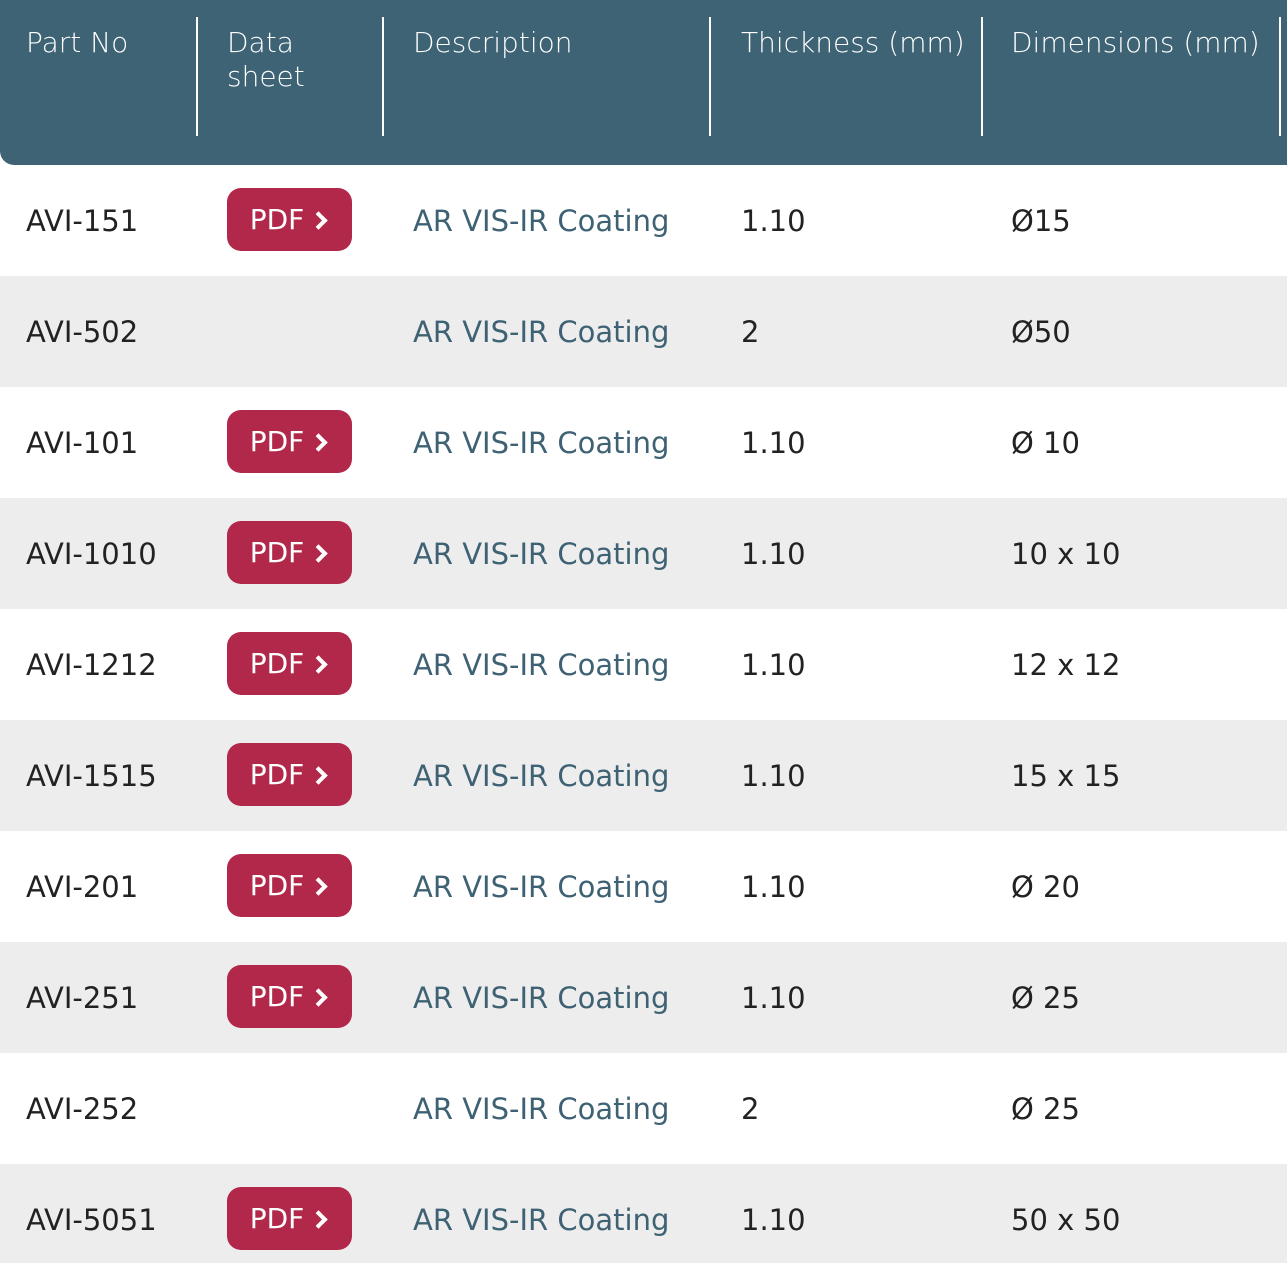  I want to click on table-row: AVI-101 PDF AR VIS-IR Coating 1.10 Ø 10, so click(643, 442).